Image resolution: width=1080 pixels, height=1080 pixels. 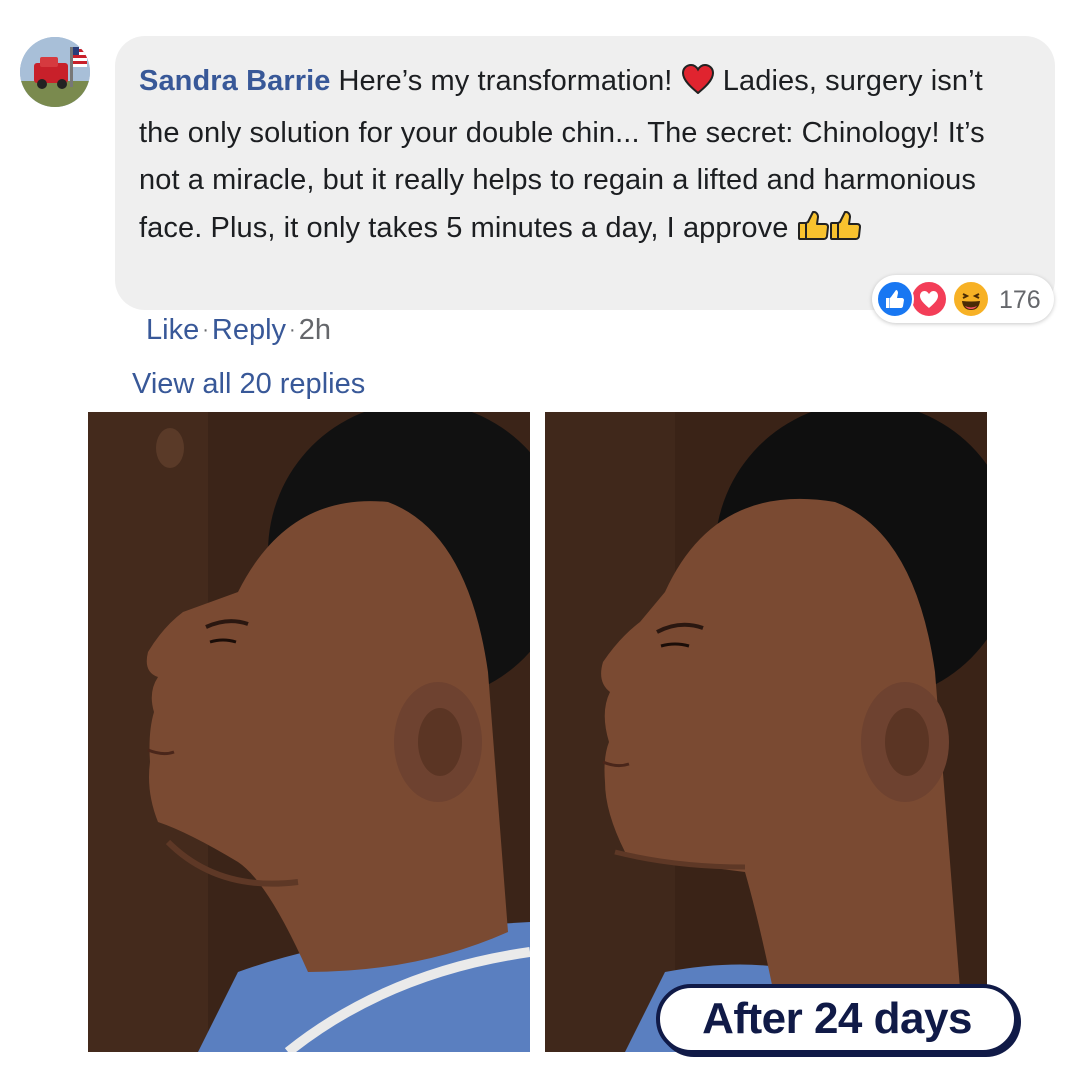 What do you see at coordinates (698, 86) in the screenshot?
I see `red-heart-icon` at bounding box center [698, 86].